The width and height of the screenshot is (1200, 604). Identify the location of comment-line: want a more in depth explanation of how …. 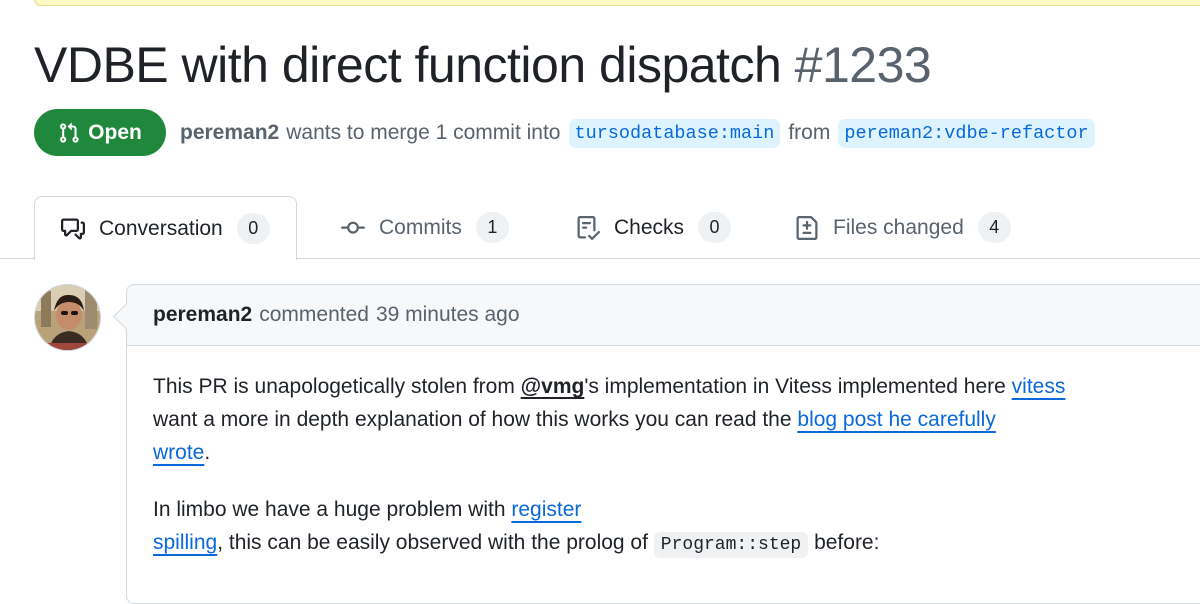
(676, 419).